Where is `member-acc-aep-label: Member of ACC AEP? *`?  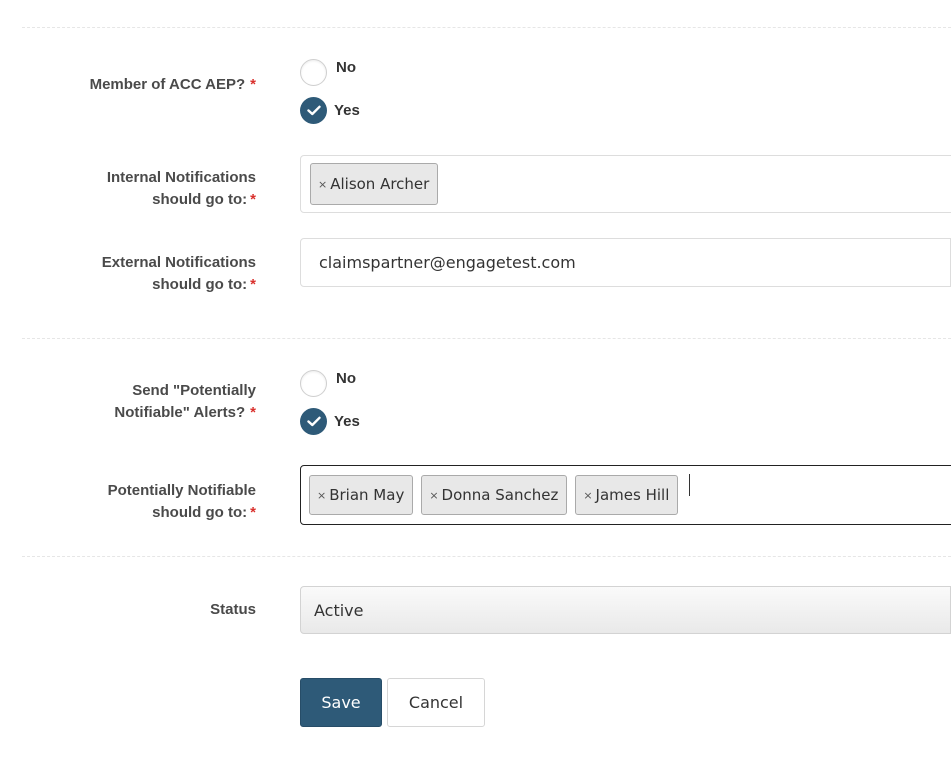
member-acc-aep-label: Member of ACC AEP? * is located at coordinates (128, 85).